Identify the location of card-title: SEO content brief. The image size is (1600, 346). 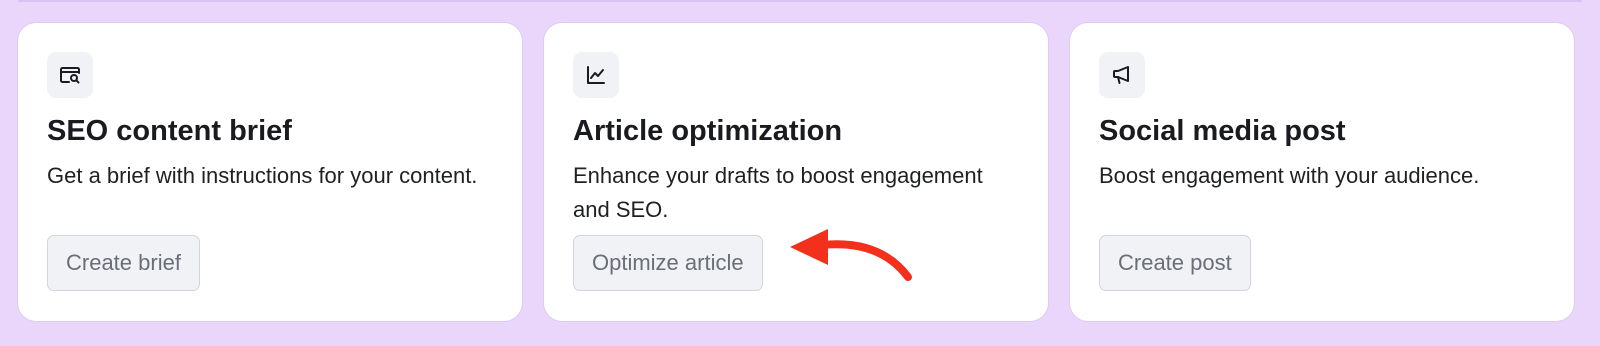
(169, 131).